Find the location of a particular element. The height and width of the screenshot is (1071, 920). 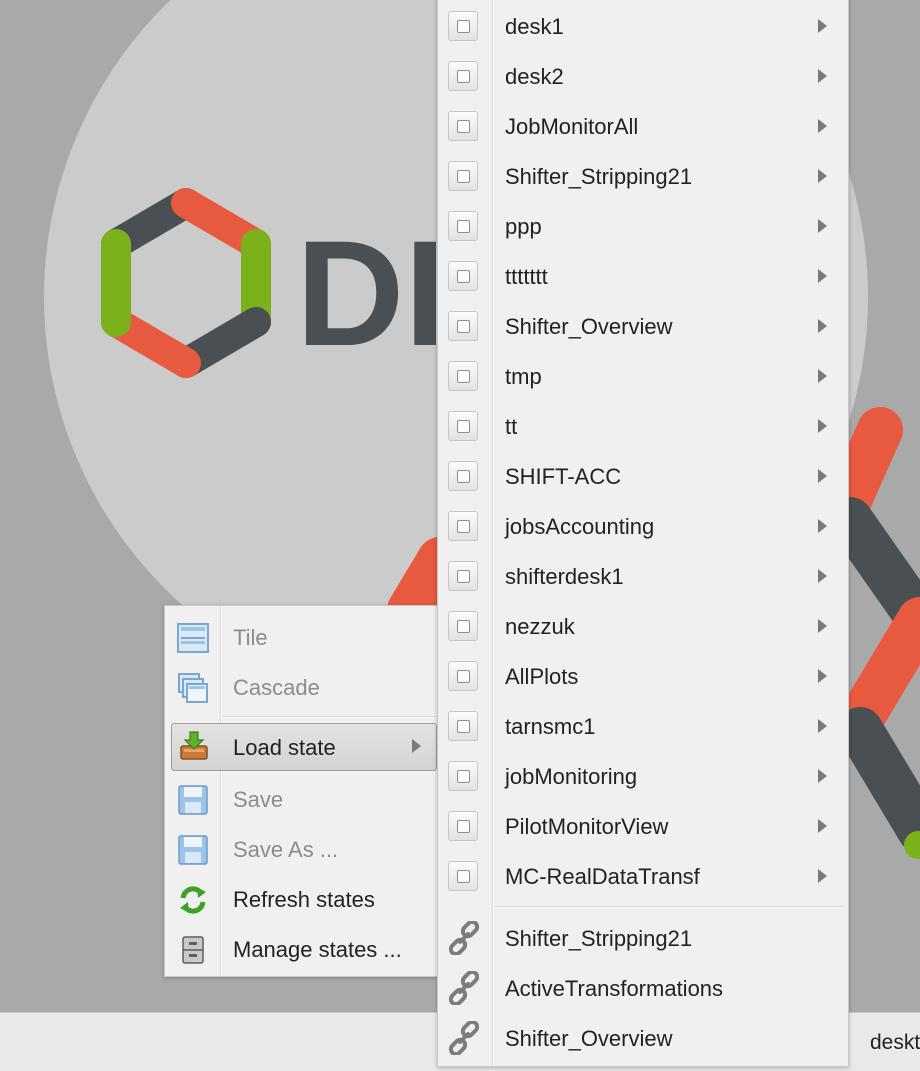

state-label: Shifter_Stripping21 is located at coordinates (599, 176).